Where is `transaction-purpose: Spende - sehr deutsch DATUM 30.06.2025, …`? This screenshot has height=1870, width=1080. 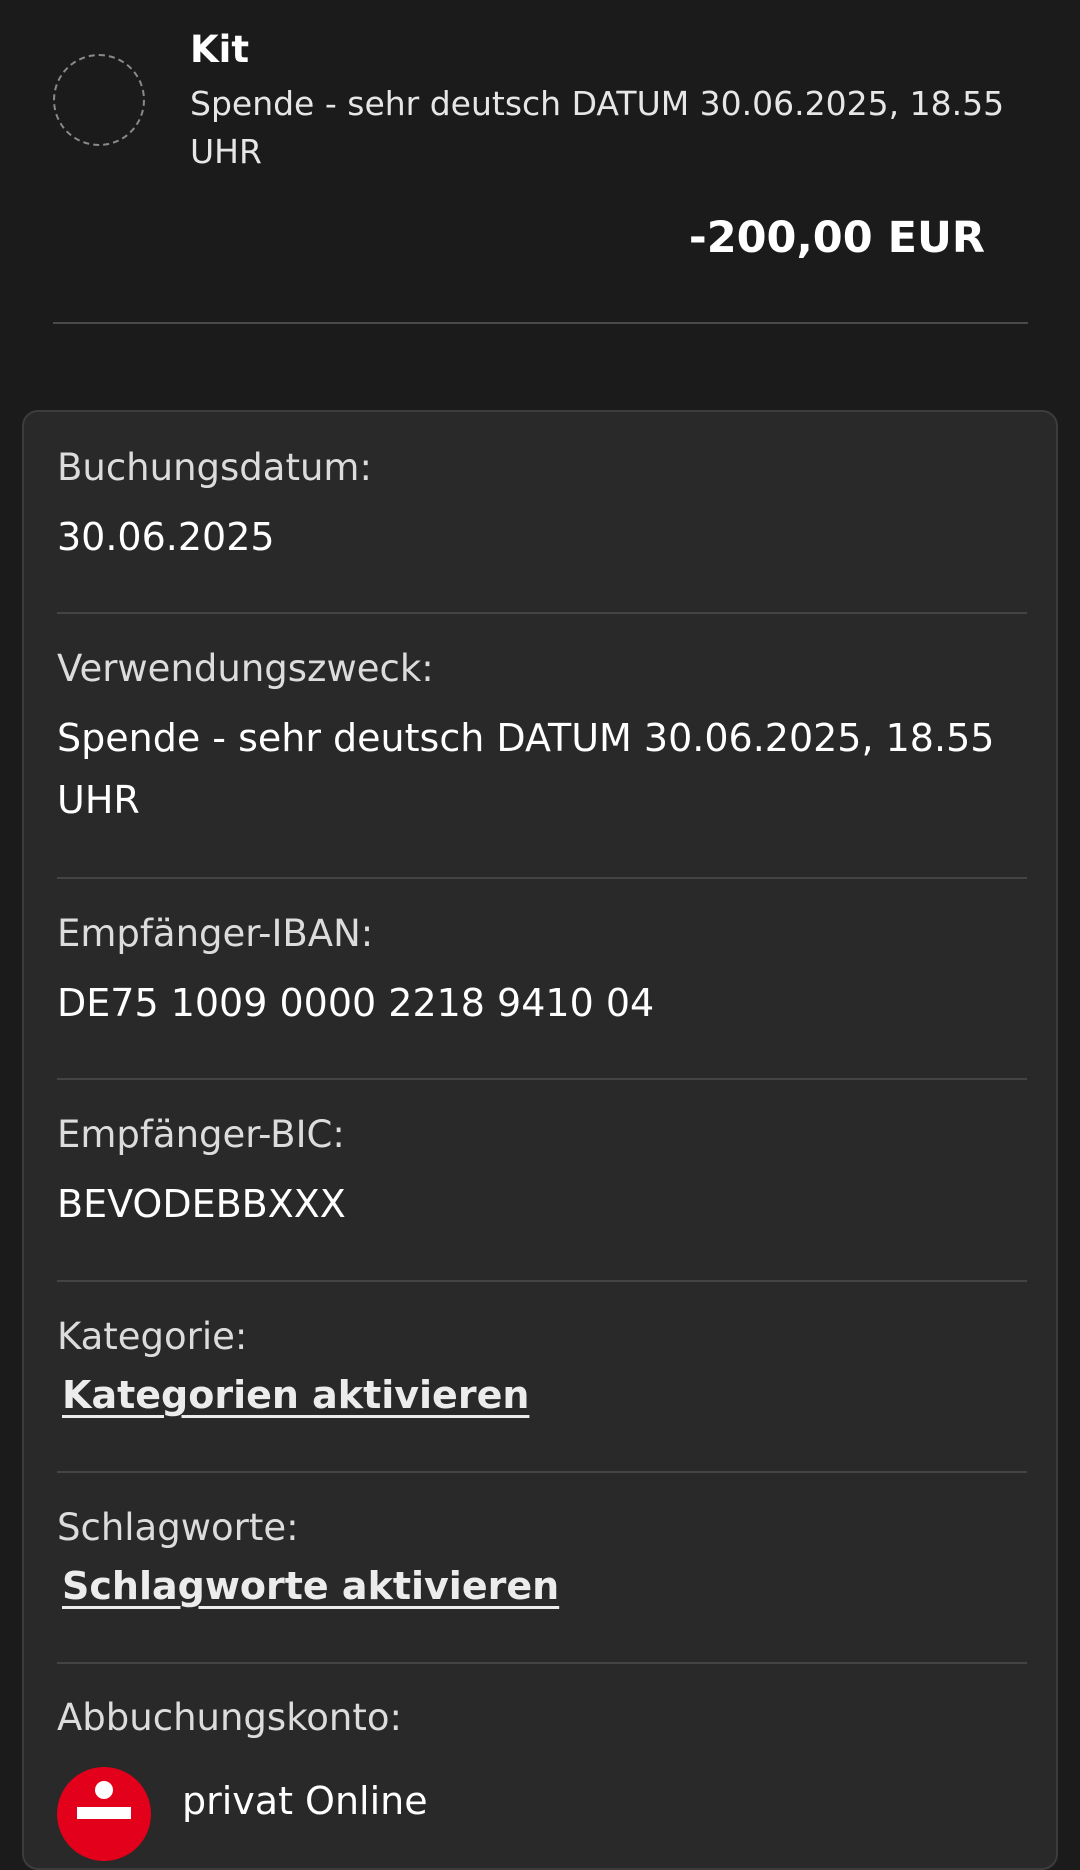
transaction-purpose: Spende - sehr deutsch DATUM 30.06.2025, … is located at coordinates (597, 127).